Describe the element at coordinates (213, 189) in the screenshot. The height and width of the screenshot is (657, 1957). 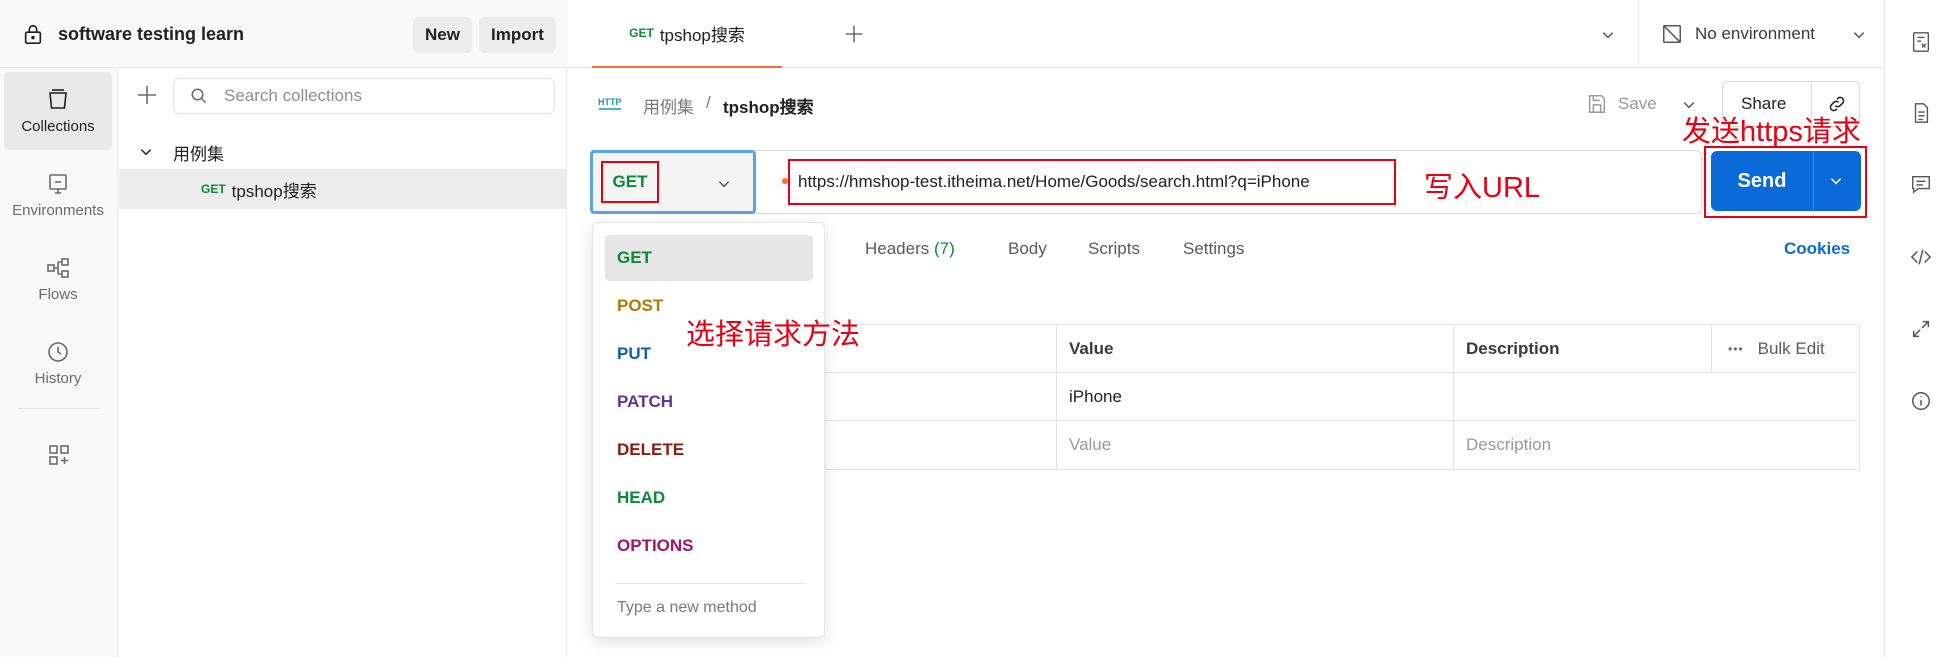
I see `request-method-badge: GET` at that location.